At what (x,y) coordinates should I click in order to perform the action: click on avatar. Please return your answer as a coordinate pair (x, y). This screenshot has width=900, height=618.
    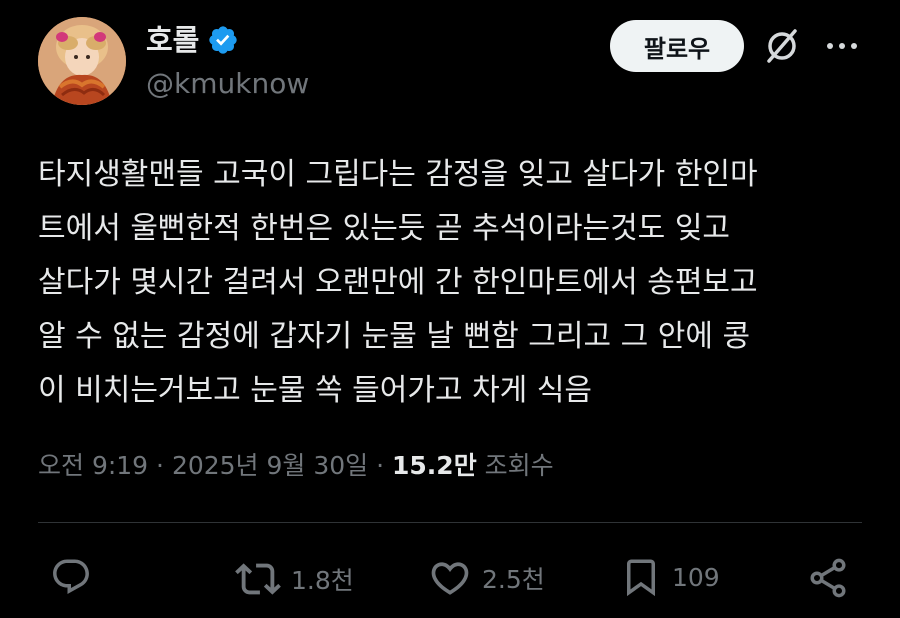
    Looking at the image, I should click on (82, 61).